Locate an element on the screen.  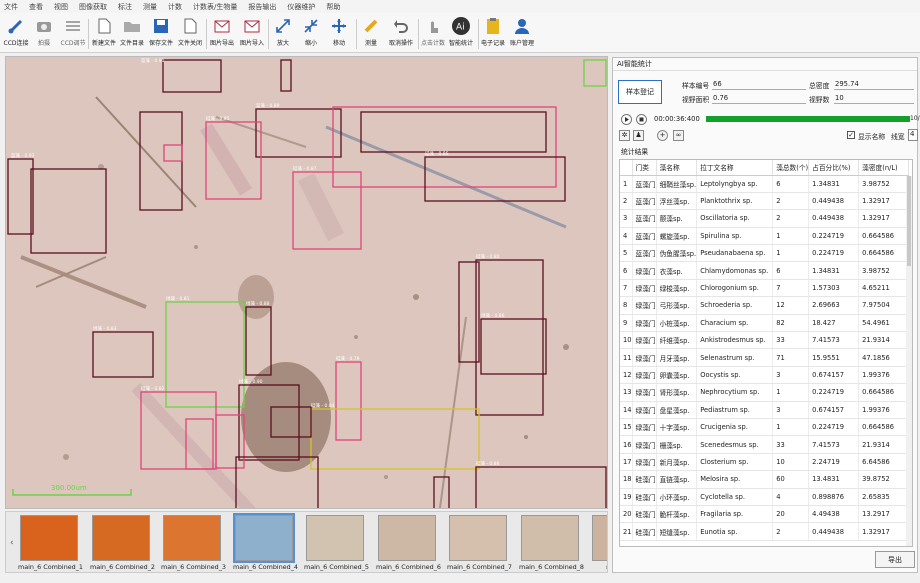
table-cell: Characium sp. is located at coordinates (735, 323).